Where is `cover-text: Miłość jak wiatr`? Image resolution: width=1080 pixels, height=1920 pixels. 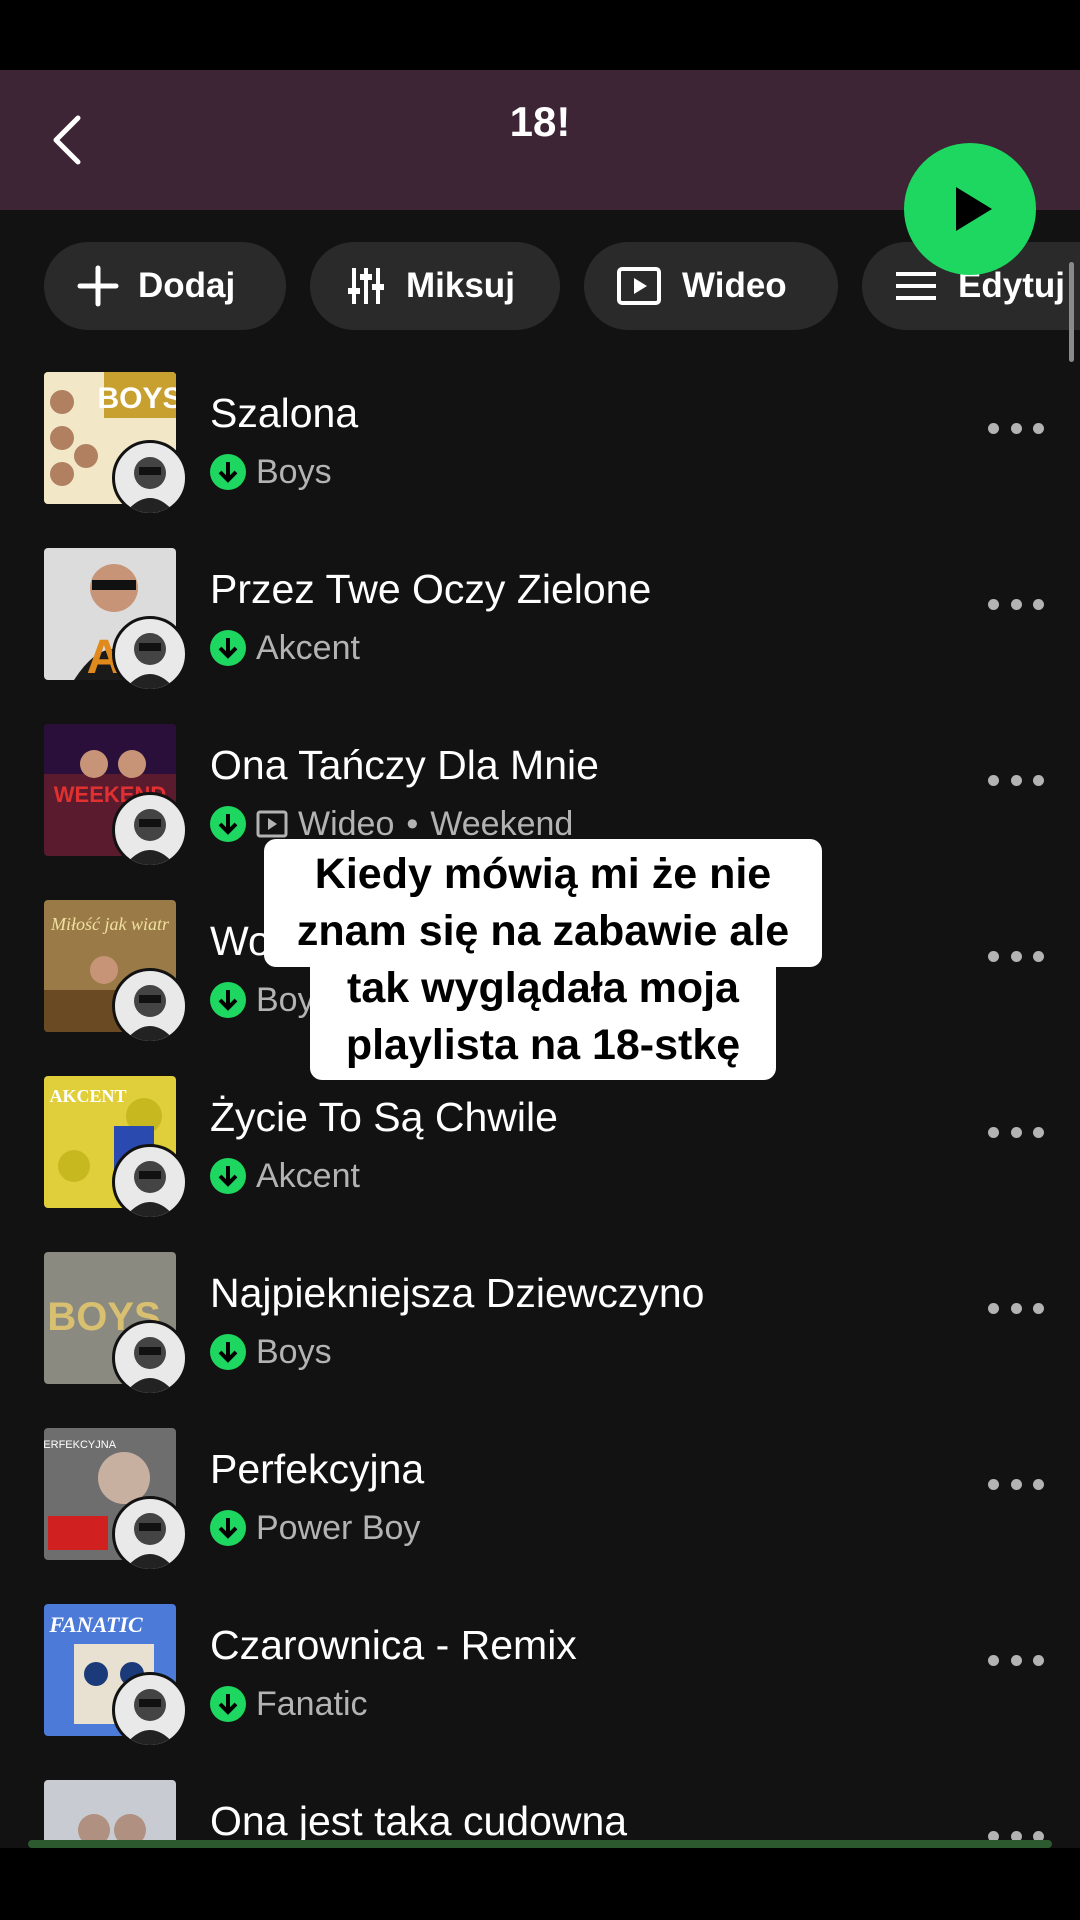 cover-text: Miłość jak wiatr is located at coordinates (110, 924).